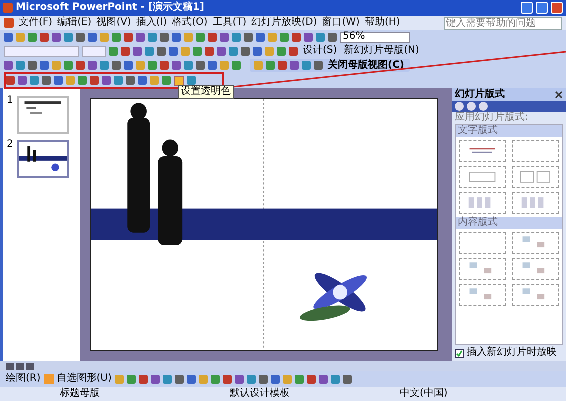 The height and width of the screenshot is (401, 566). Describe the element at coordinates (110, 8) in the screenshot. I see `window-title: Microsoft PowerPoint - [演示文稿1]` at that location.